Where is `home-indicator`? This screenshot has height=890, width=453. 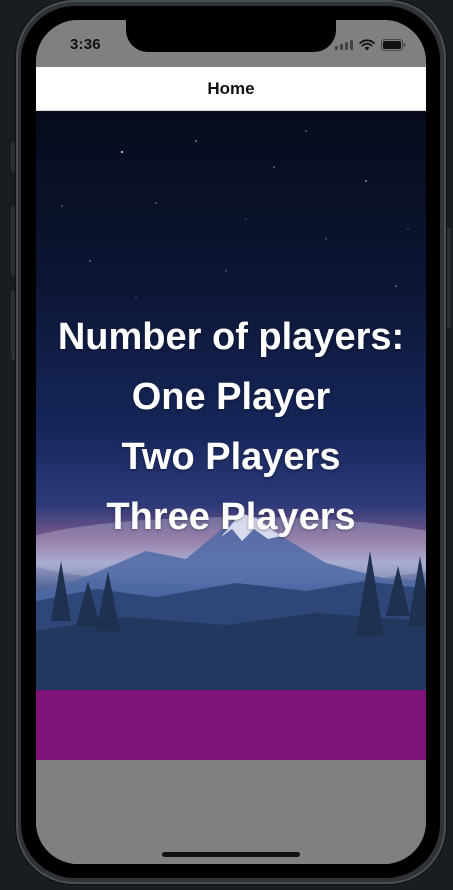
home-indicator is located at coordinates (231, 854).